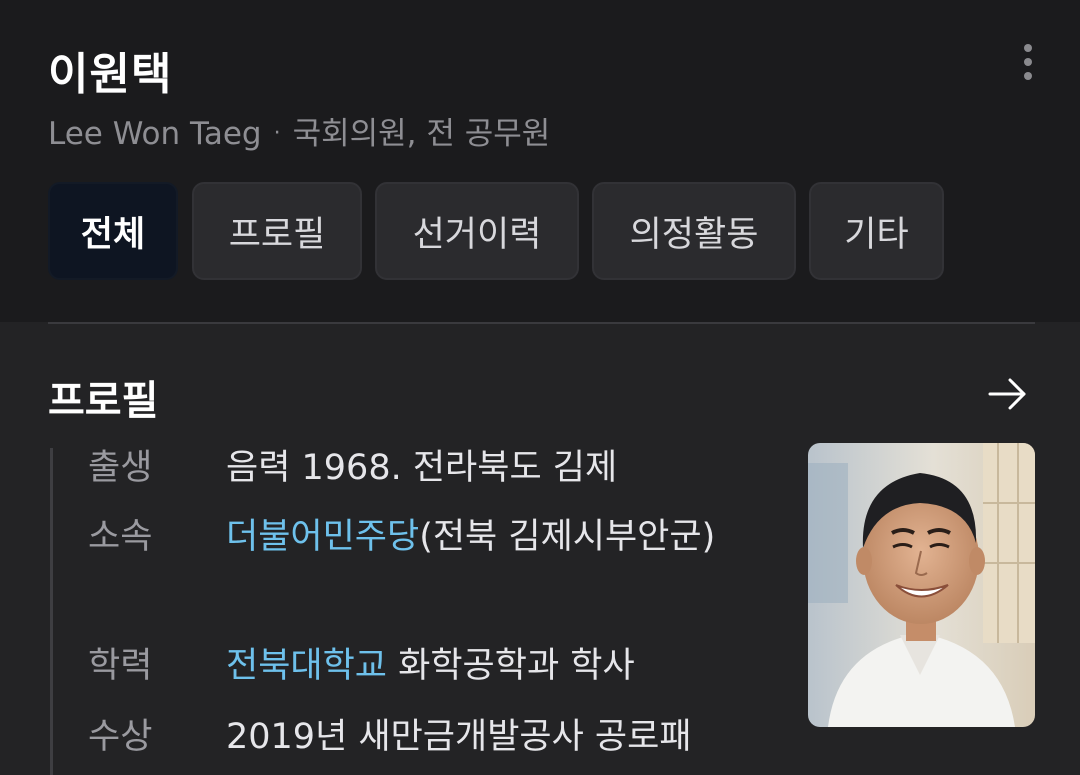  I want to click on tab-all: 전체, so click(113, 231).